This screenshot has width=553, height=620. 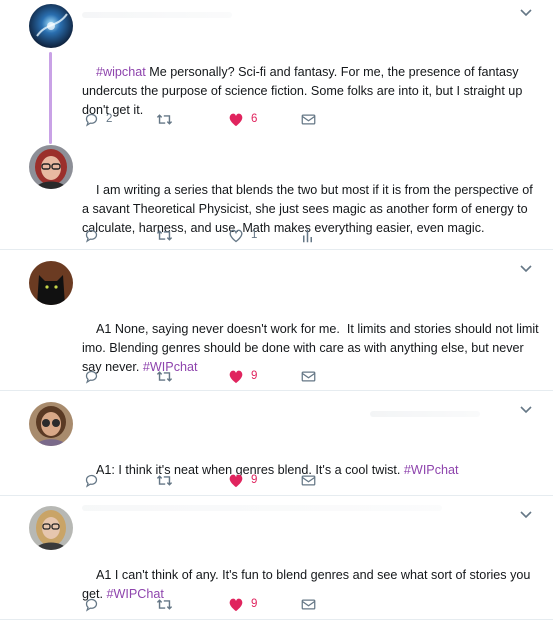 I want to click on like-button: 1, so click(x=242, y=235).